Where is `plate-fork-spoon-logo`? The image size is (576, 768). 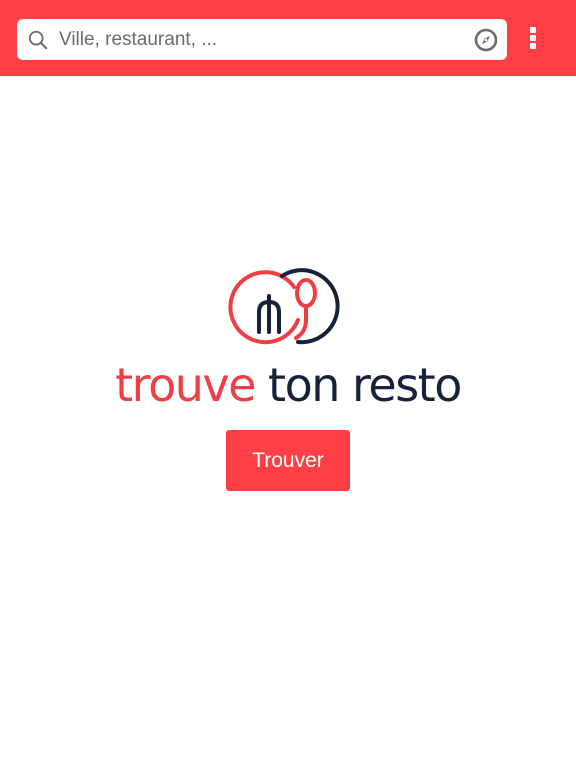 plate-fork-spoon-logo is located at coordinates (284, 306).